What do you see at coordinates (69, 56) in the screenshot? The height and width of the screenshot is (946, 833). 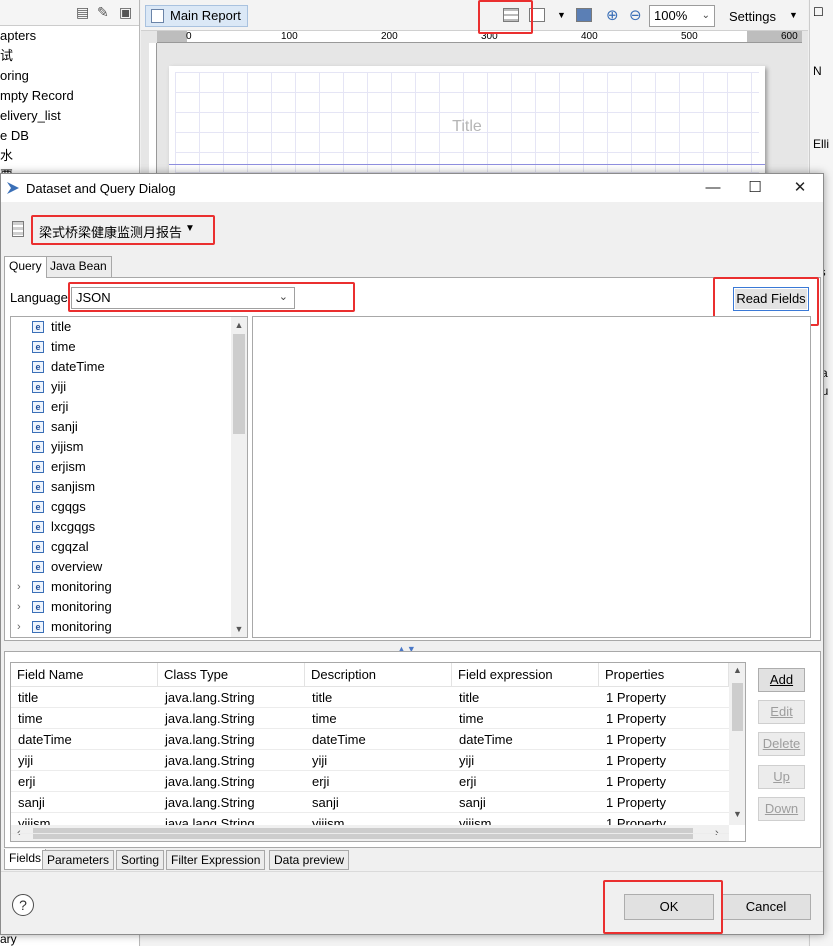 I see `outline-item: 试` at bounding box center [69, 56].